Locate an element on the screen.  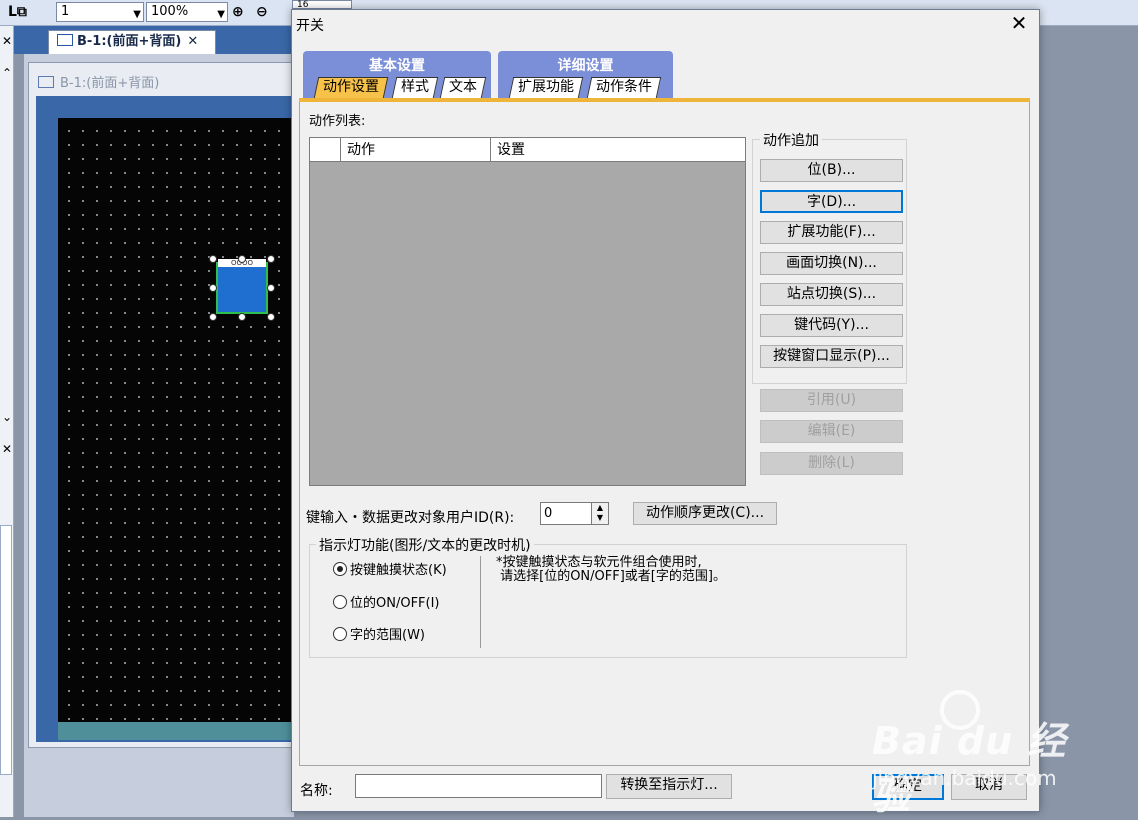
spin-up-icon: ▲ is located at coordinates (600, 508).